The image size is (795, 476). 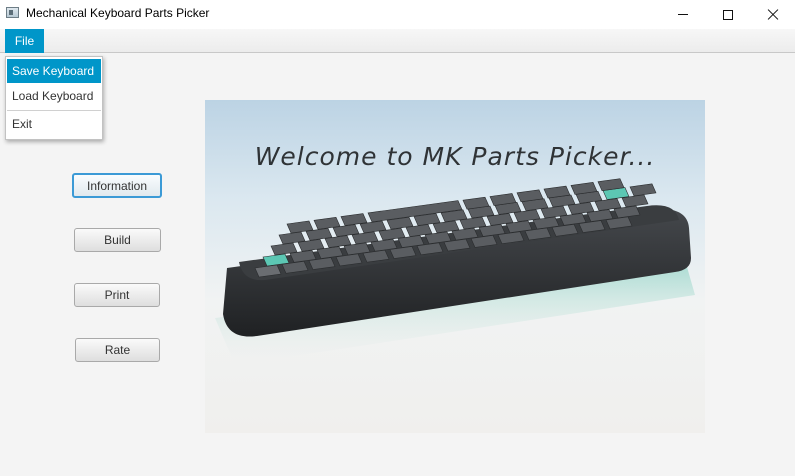 I want to click on maximize-button, so click(x=728, y=14).